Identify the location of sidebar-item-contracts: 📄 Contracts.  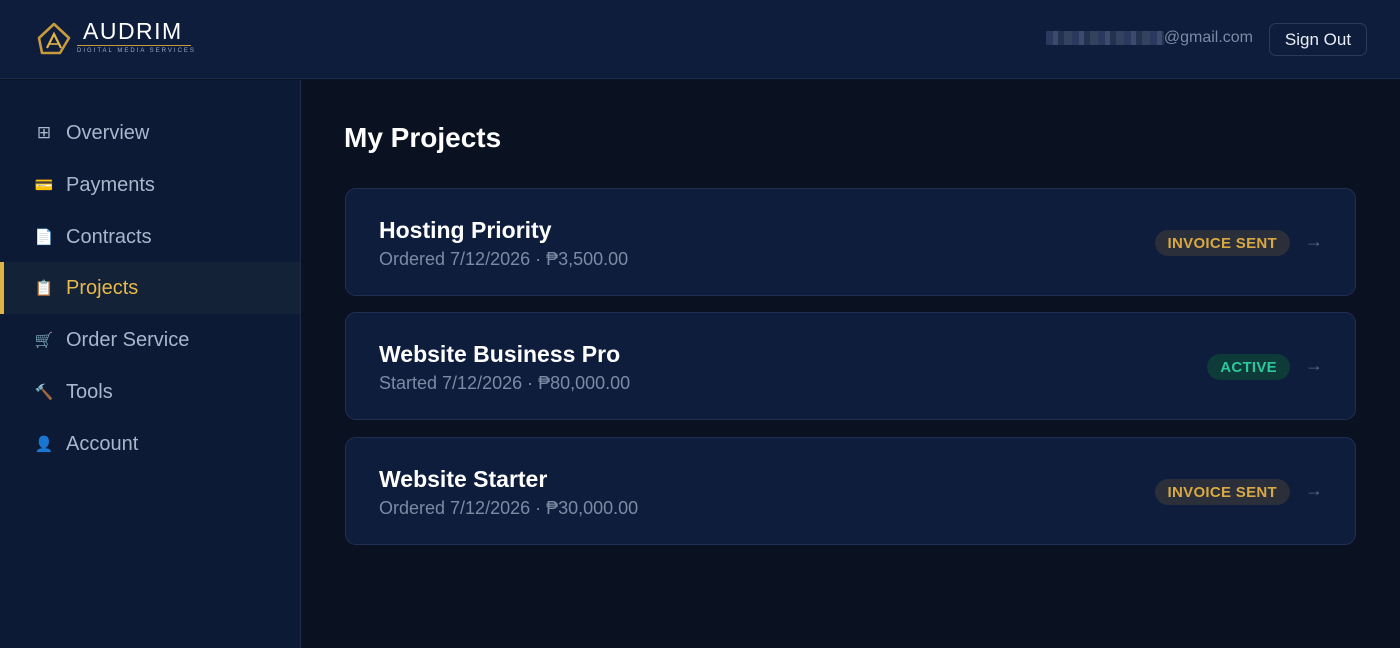
(150, 237).